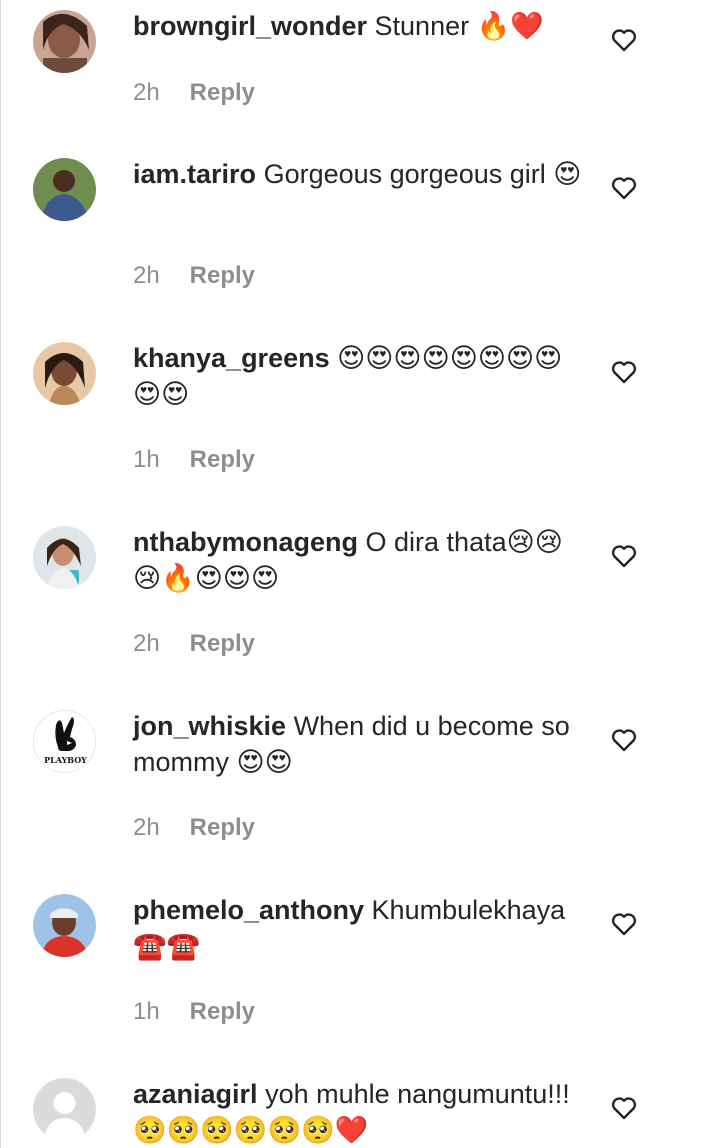 The width and height of the screenshot is (720, 1148). I want to click on comment-text: iam.tariro Gorgeous gorgeous girl 😍, so click(360, 174).